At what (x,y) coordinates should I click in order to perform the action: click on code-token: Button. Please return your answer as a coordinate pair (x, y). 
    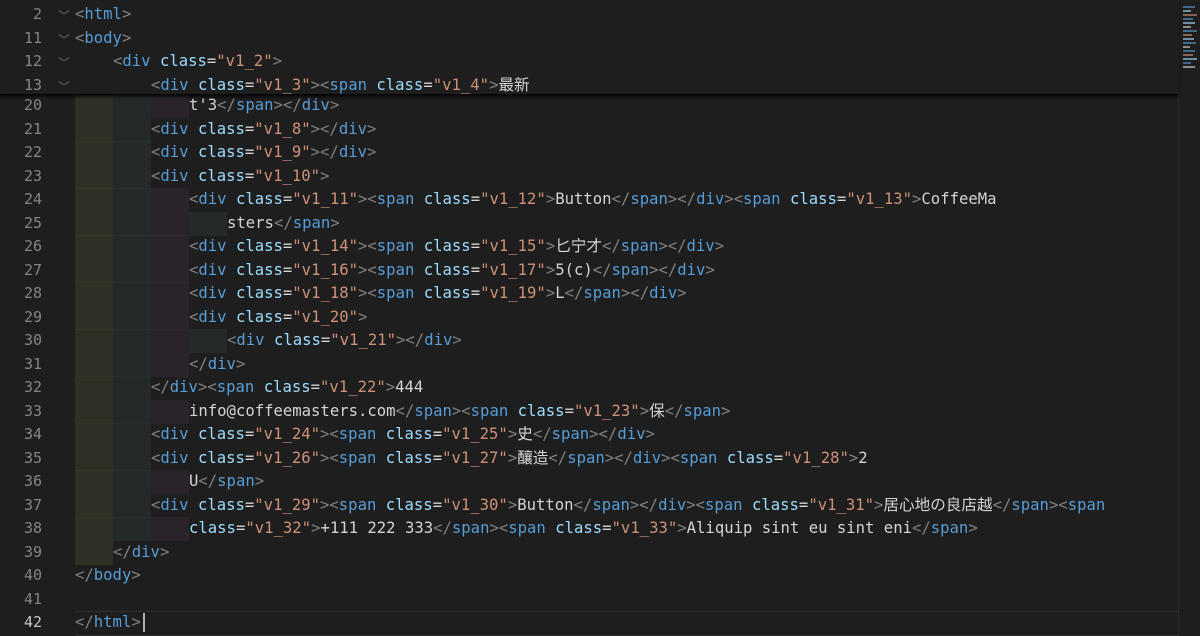
    Looking at the image, I should click on (583, 199).